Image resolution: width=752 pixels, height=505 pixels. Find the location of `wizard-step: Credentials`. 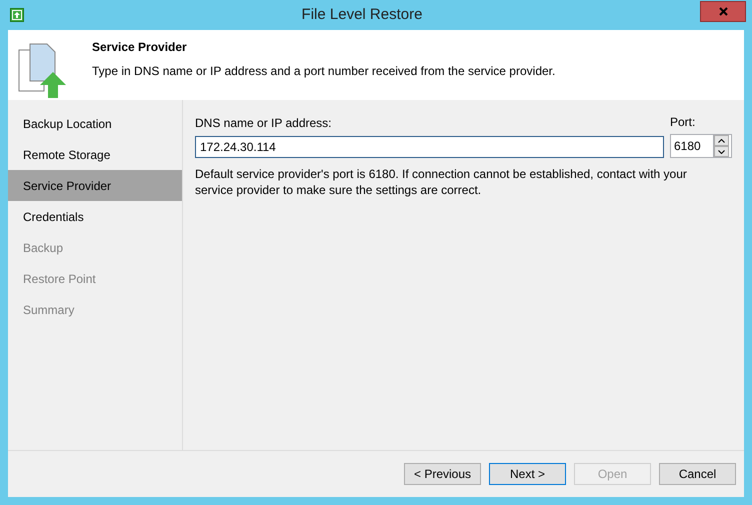

wizard-step: Credentials is located at coordinates (95, 216).